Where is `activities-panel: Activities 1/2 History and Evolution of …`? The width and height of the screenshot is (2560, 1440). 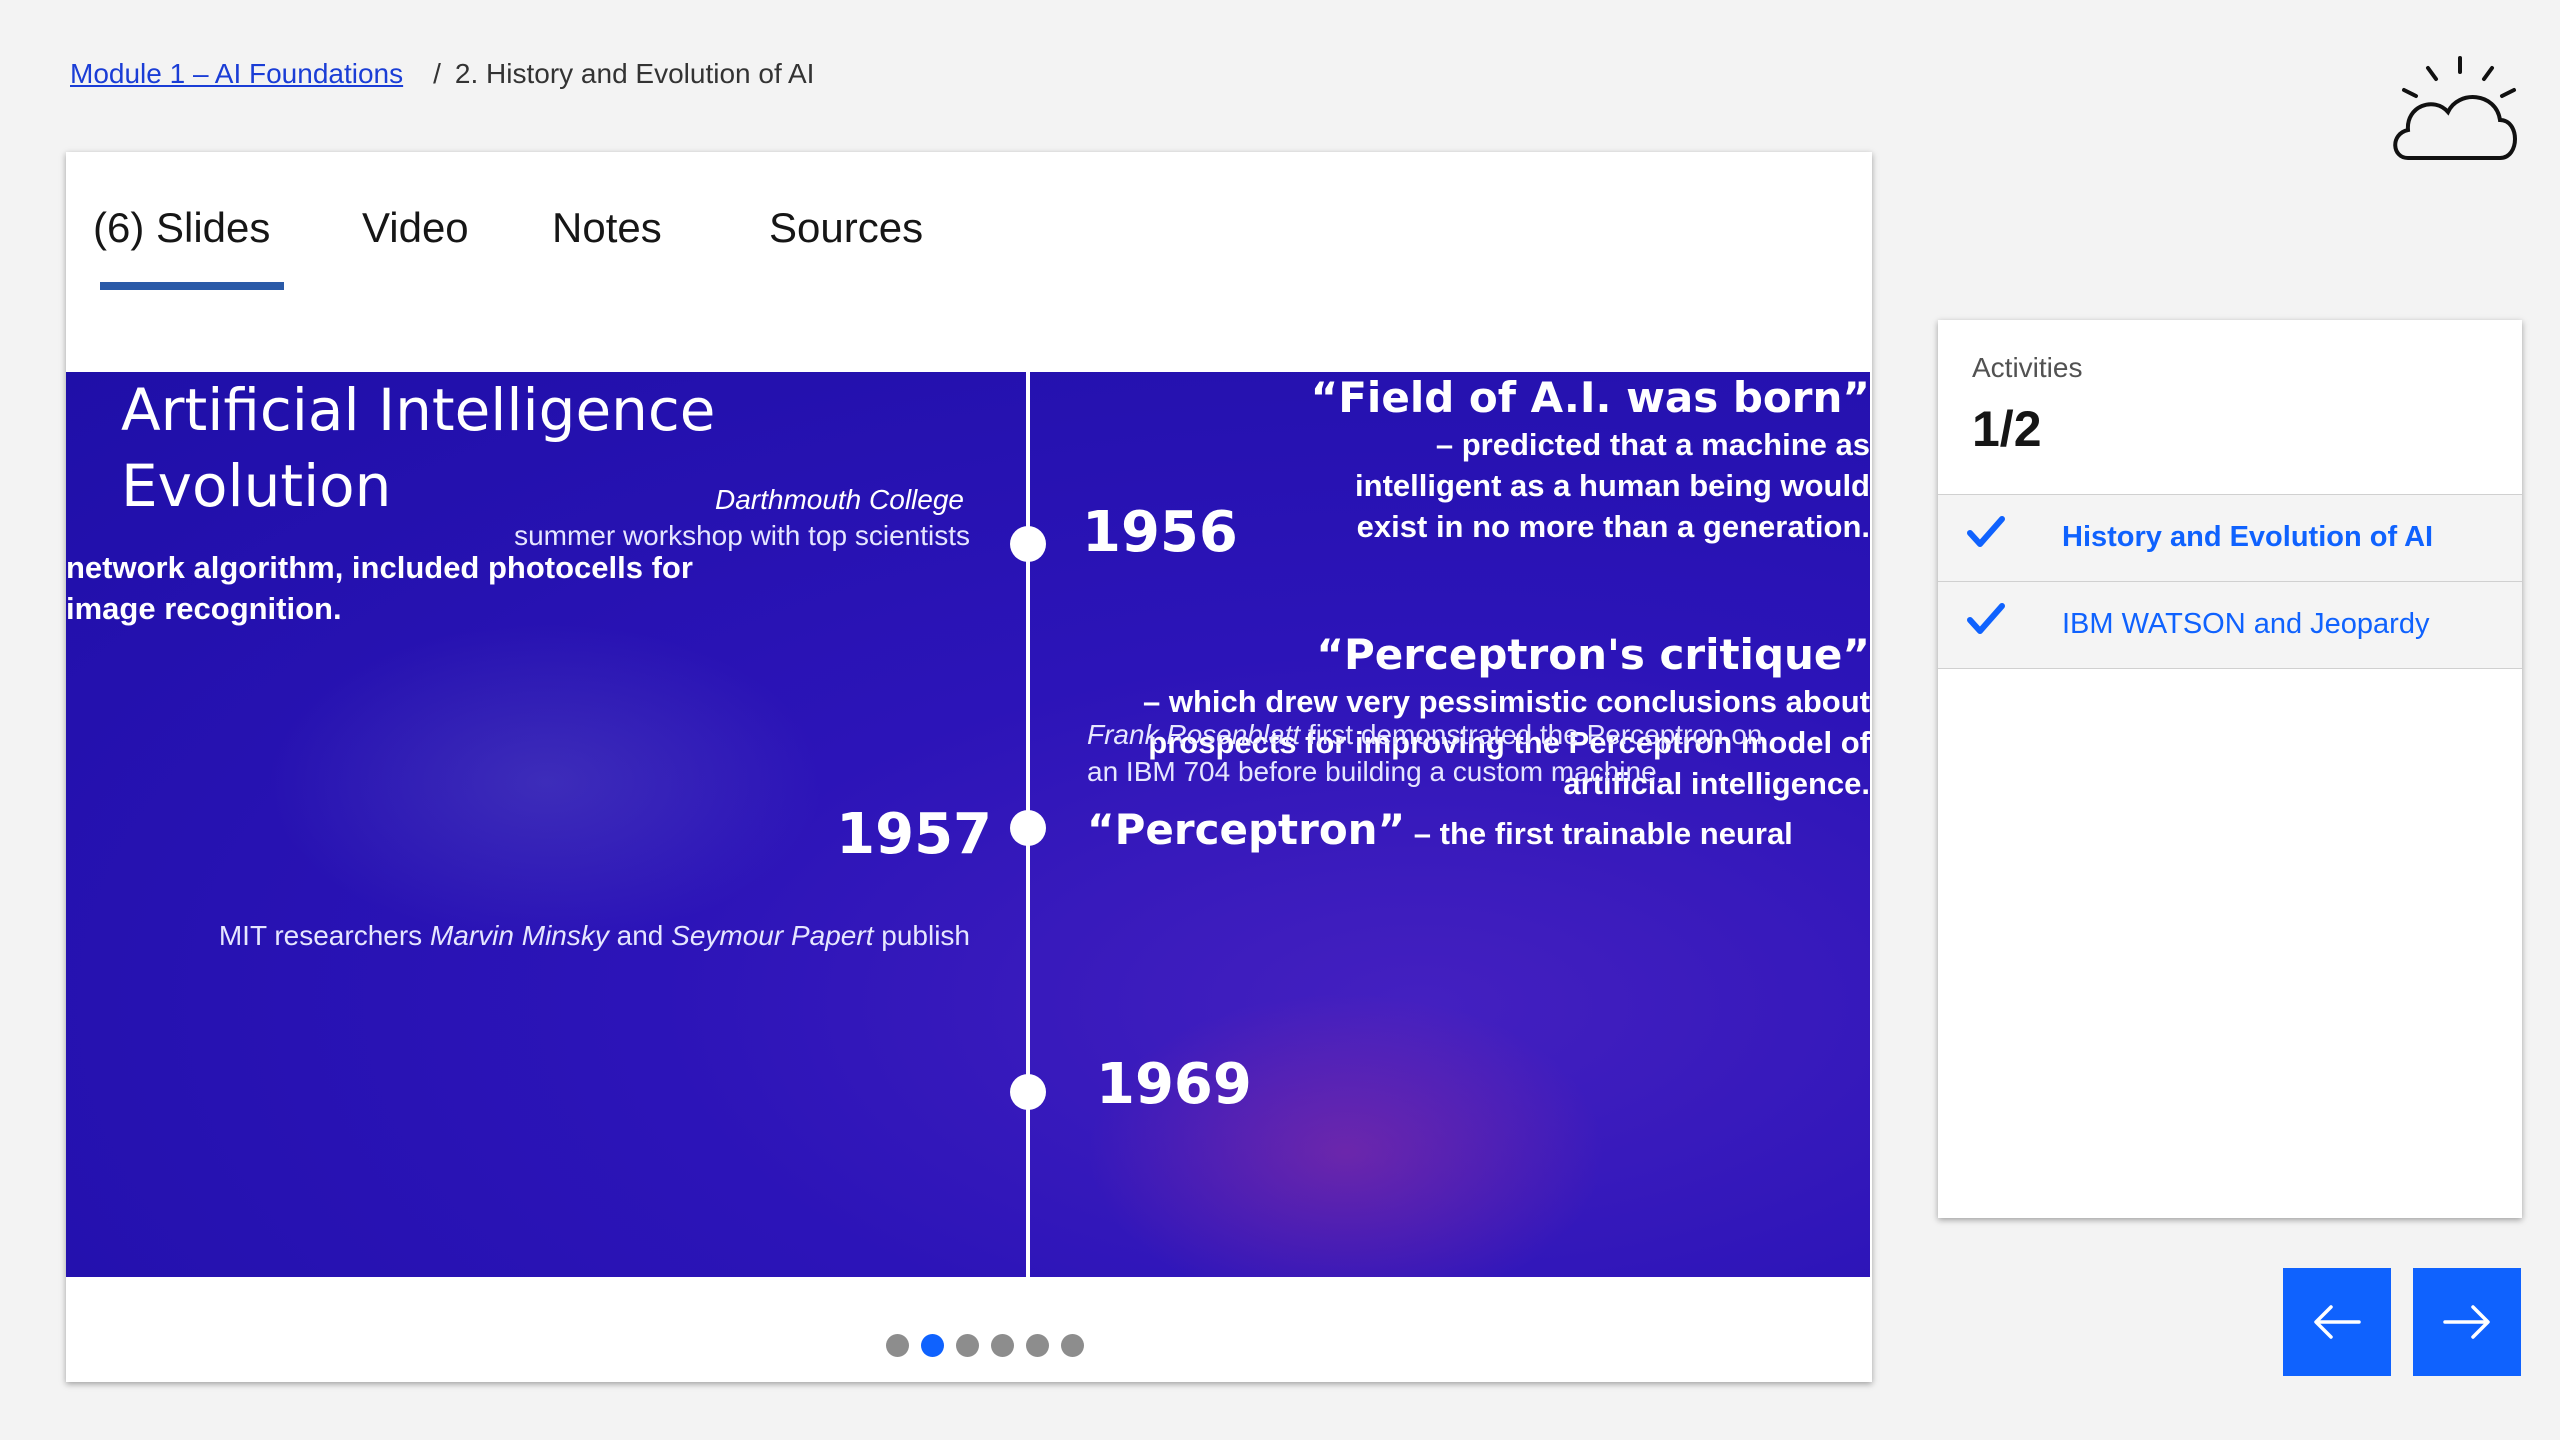
activities-panel: Activities 1/2 History and Evolution of … is located at coordinates (2230, 769).